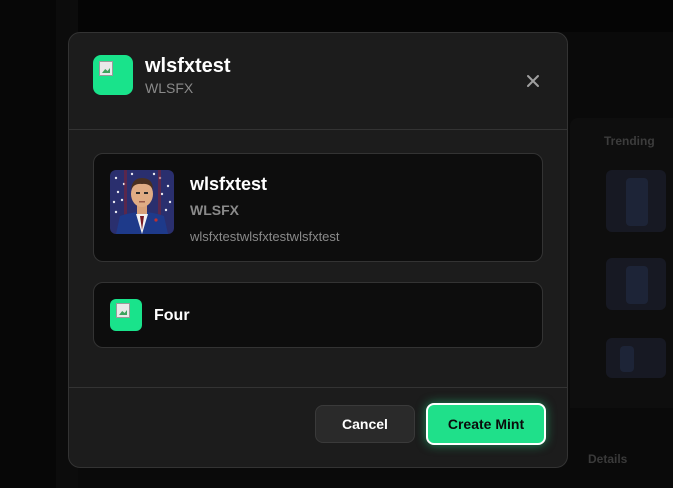 This screenshot has height=488, width=673. What do you see at coordinates (142, 202) in the screenshot?
I see `token-avatar` at bounding box center [142, 202].